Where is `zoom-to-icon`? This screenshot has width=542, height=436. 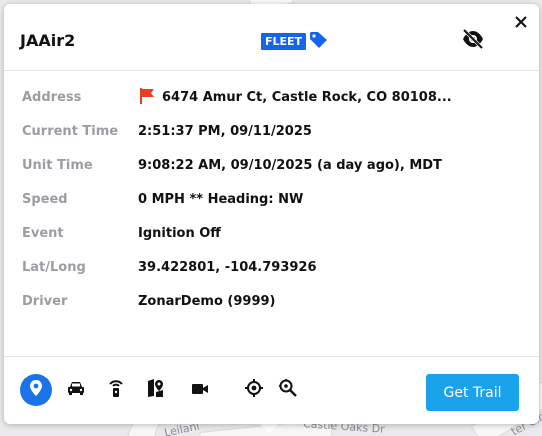 zoom-to-icon is located at coordinates (288, 390).